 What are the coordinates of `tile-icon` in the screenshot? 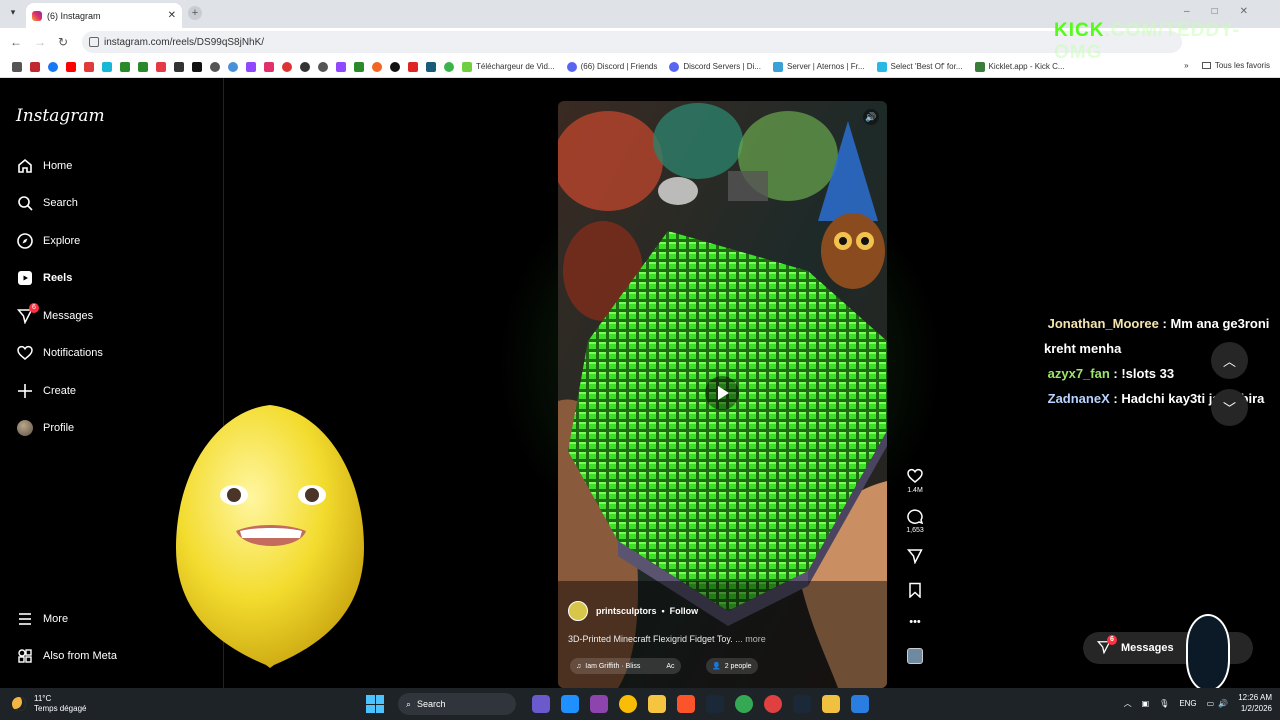 It's located at (431, 66).